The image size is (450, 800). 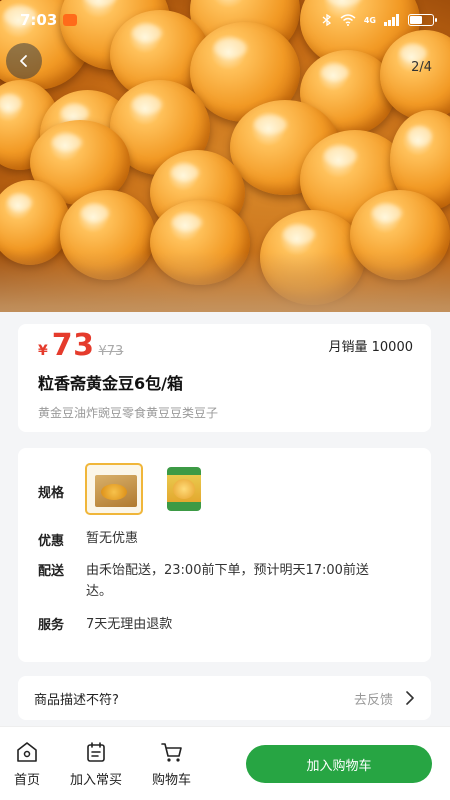 I want to click on status-bar: 7:03 4G, so click(x=225, y=20).